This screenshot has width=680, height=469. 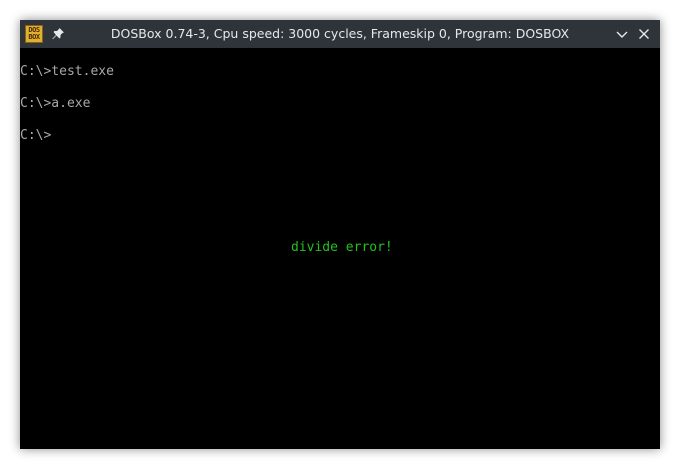 I want to click on error-message: divide error!, so click(x=342, y=247).